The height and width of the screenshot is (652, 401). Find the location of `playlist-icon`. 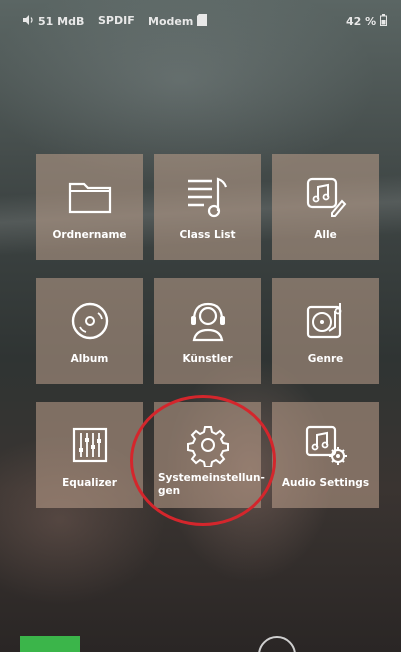

playlist-icon is located at coordinates (208, 197).